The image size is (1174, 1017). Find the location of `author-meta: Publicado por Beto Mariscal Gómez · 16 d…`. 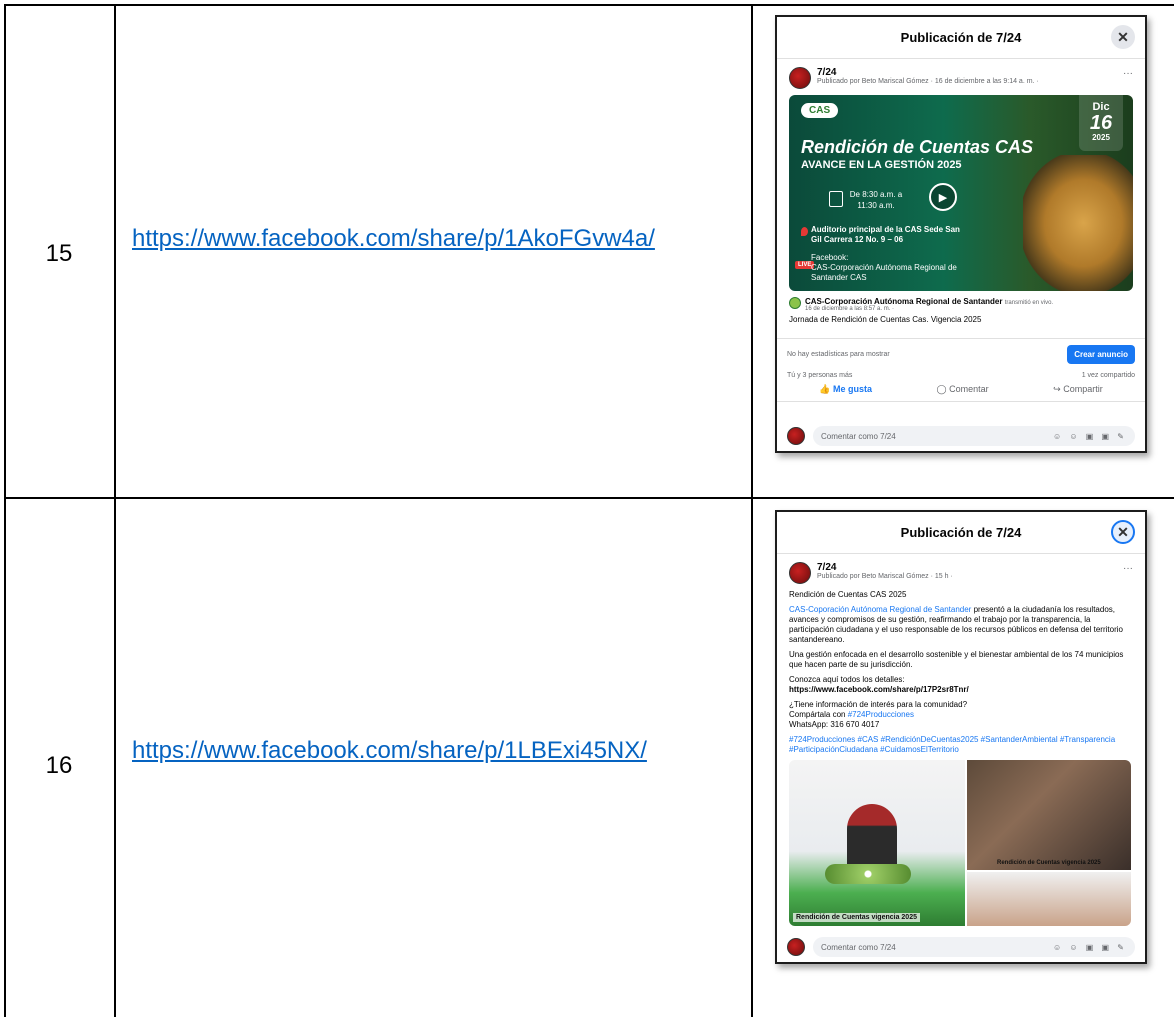

author-meta: Publicado por Beto Mariscal Gómez · 16 d… is located at coordinates (928, 81).